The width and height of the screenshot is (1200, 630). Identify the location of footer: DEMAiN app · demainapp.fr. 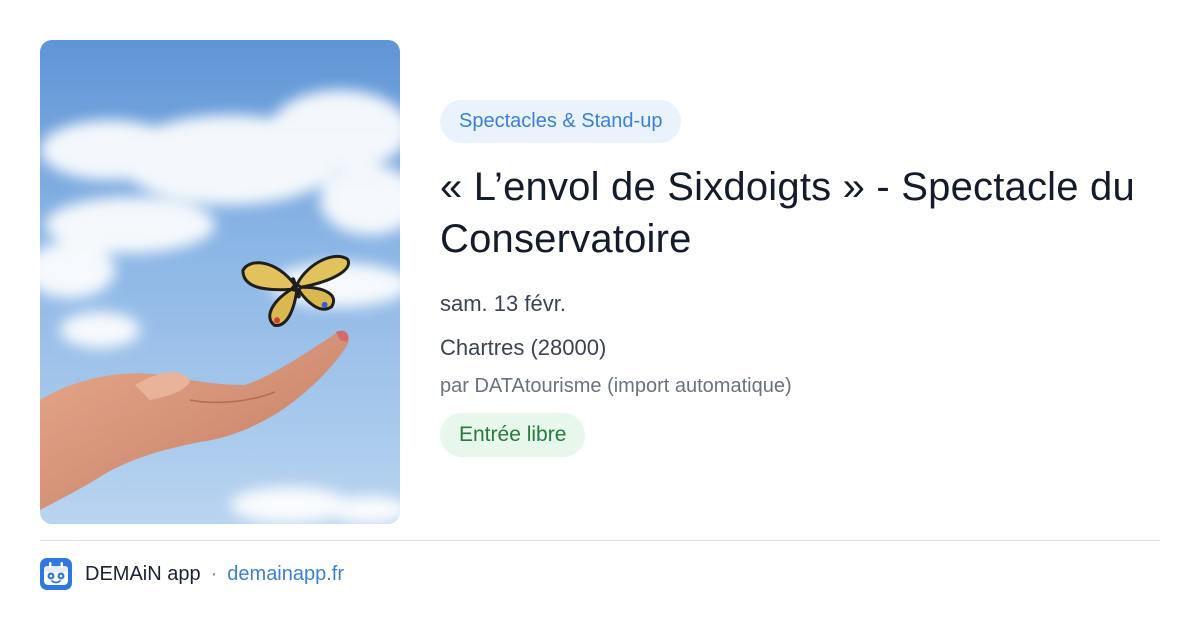
(192, 574).